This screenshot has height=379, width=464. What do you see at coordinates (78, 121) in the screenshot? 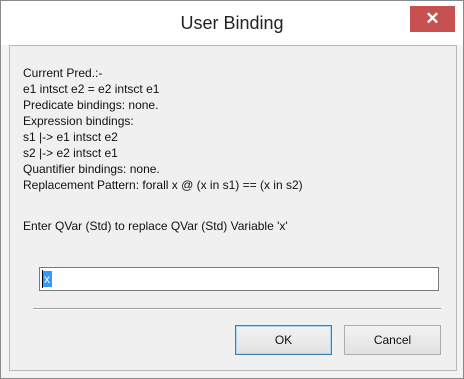
I see `info-line-expression-bindings: Expression bindings:` at bounding box center [78, 121].